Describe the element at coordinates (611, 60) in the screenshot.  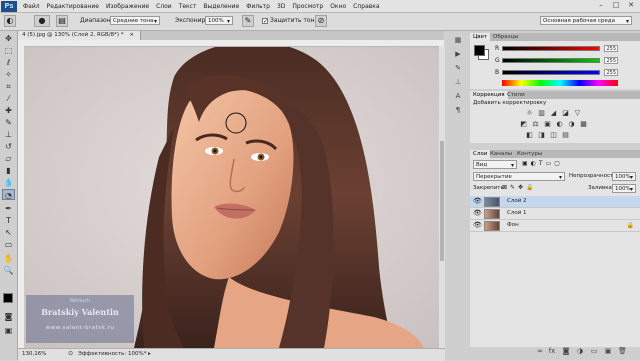
I see `channel-g-value: 255` at that location.